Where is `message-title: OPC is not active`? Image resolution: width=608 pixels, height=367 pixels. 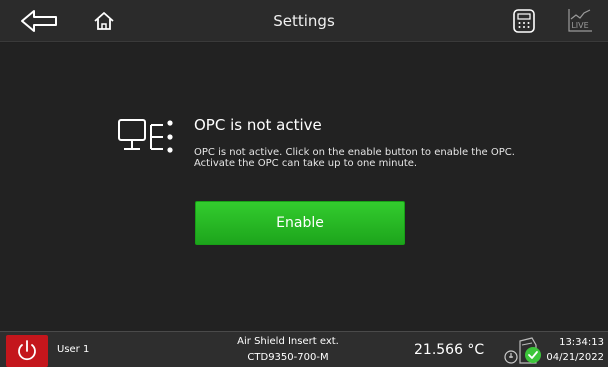
message-title: OPC is not active is located at coordinates (258, 125).